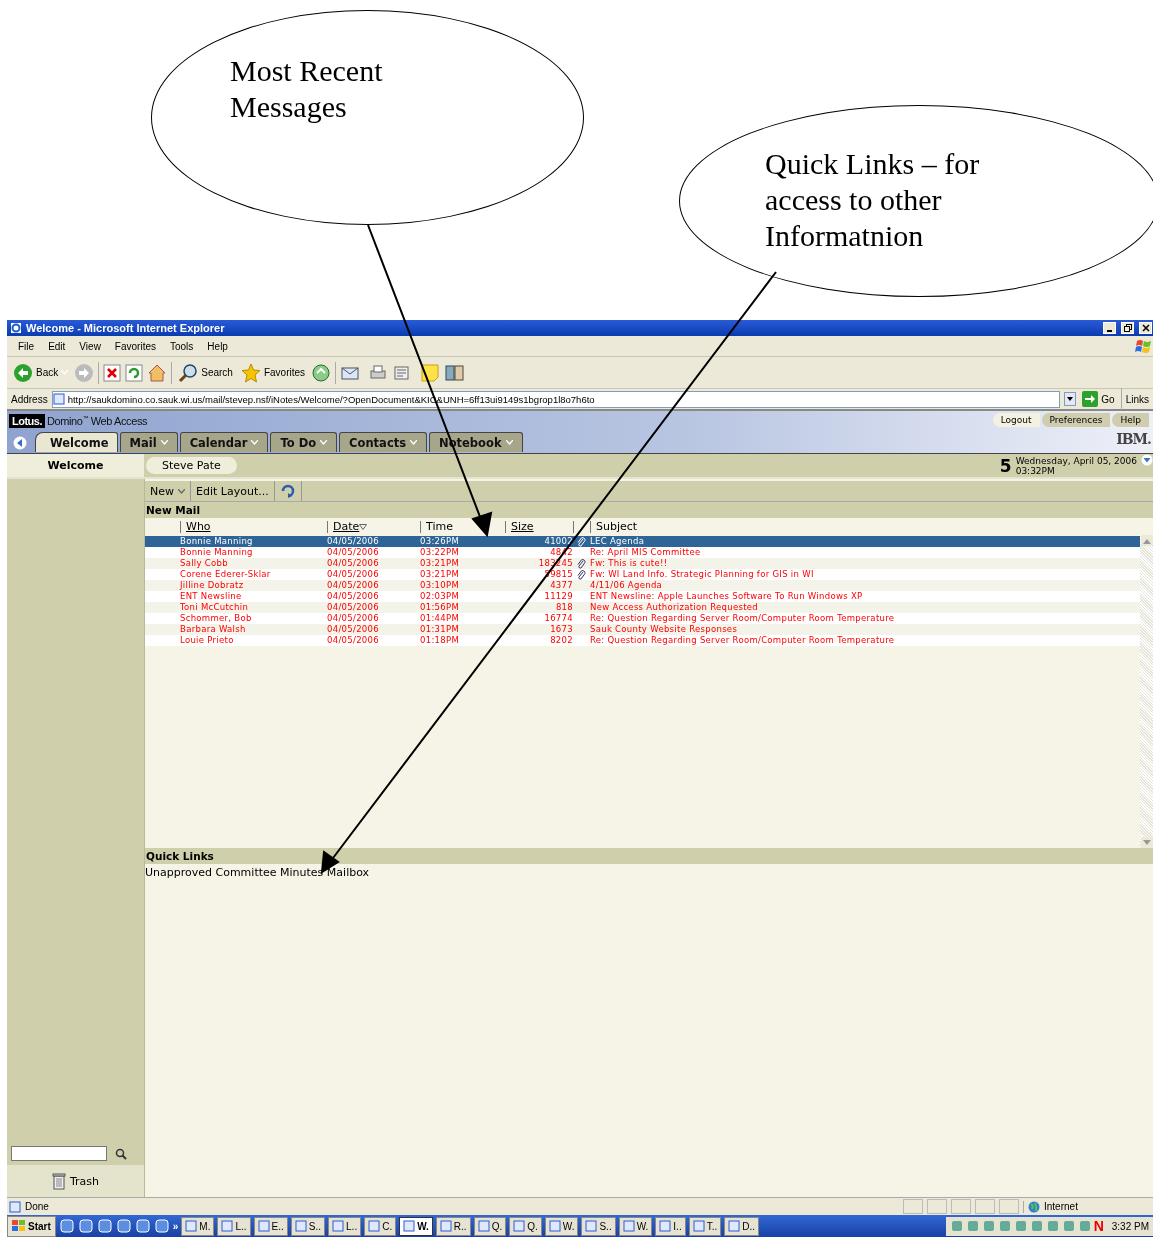 Image resolution: width=1153 pixels, height=1237 pixels. Describe the element at coordinates (182, 346) in the screenshot. I see `menu-item: Tools` at that location.